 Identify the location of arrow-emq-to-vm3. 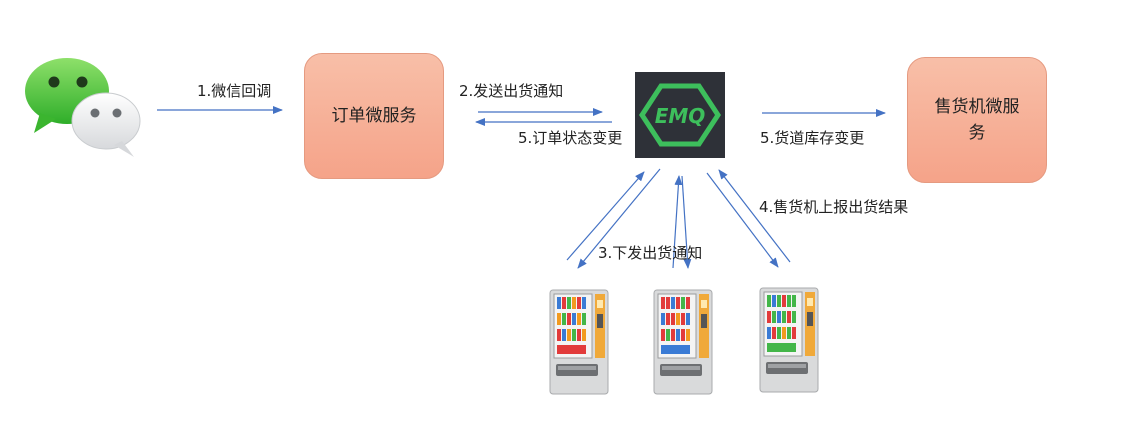
(742, 220).